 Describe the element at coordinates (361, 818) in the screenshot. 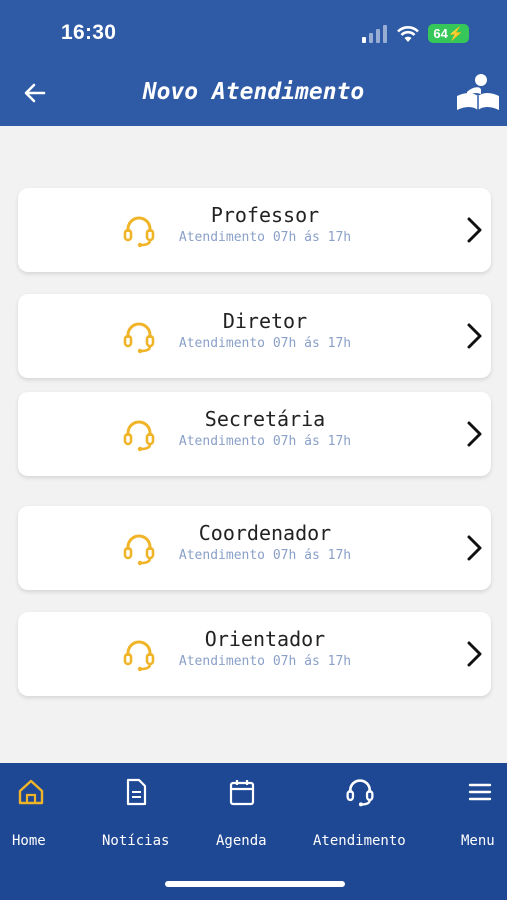

I see `nav-atendimento: Atendimento` at that location.